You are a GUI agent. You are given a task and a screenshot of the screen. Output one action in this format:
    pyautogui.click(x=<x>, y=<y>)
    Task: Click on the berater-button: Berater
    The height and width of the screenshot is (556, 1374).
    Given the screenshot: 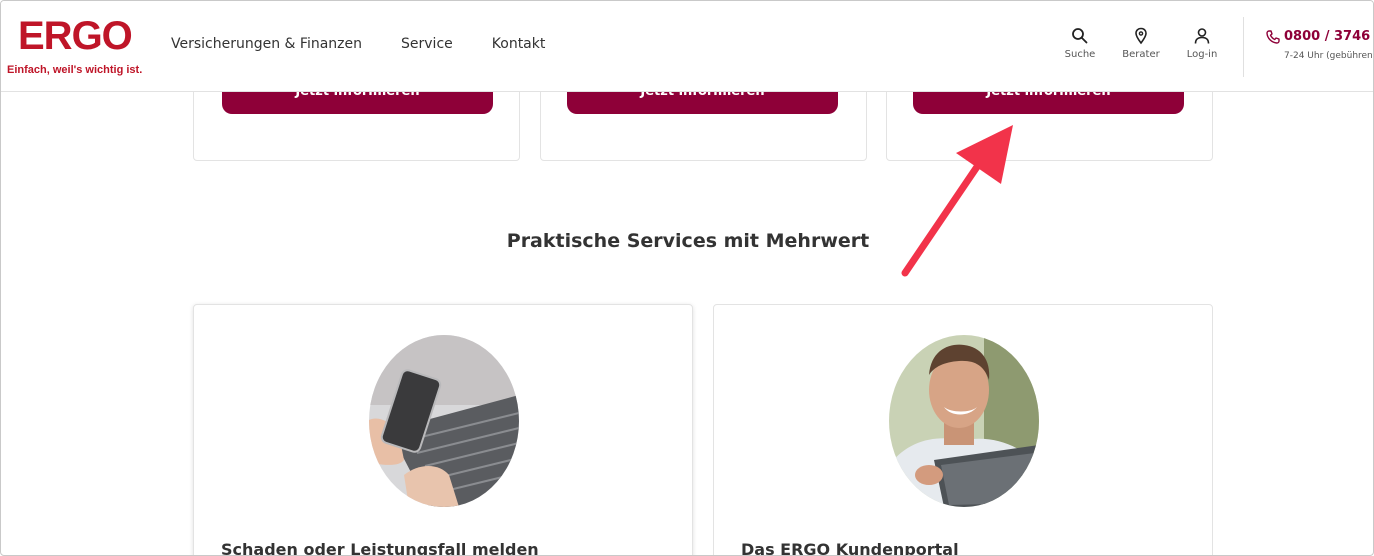 What is the action you would take?
    pyautogui.click(x=1141, y=43)
    